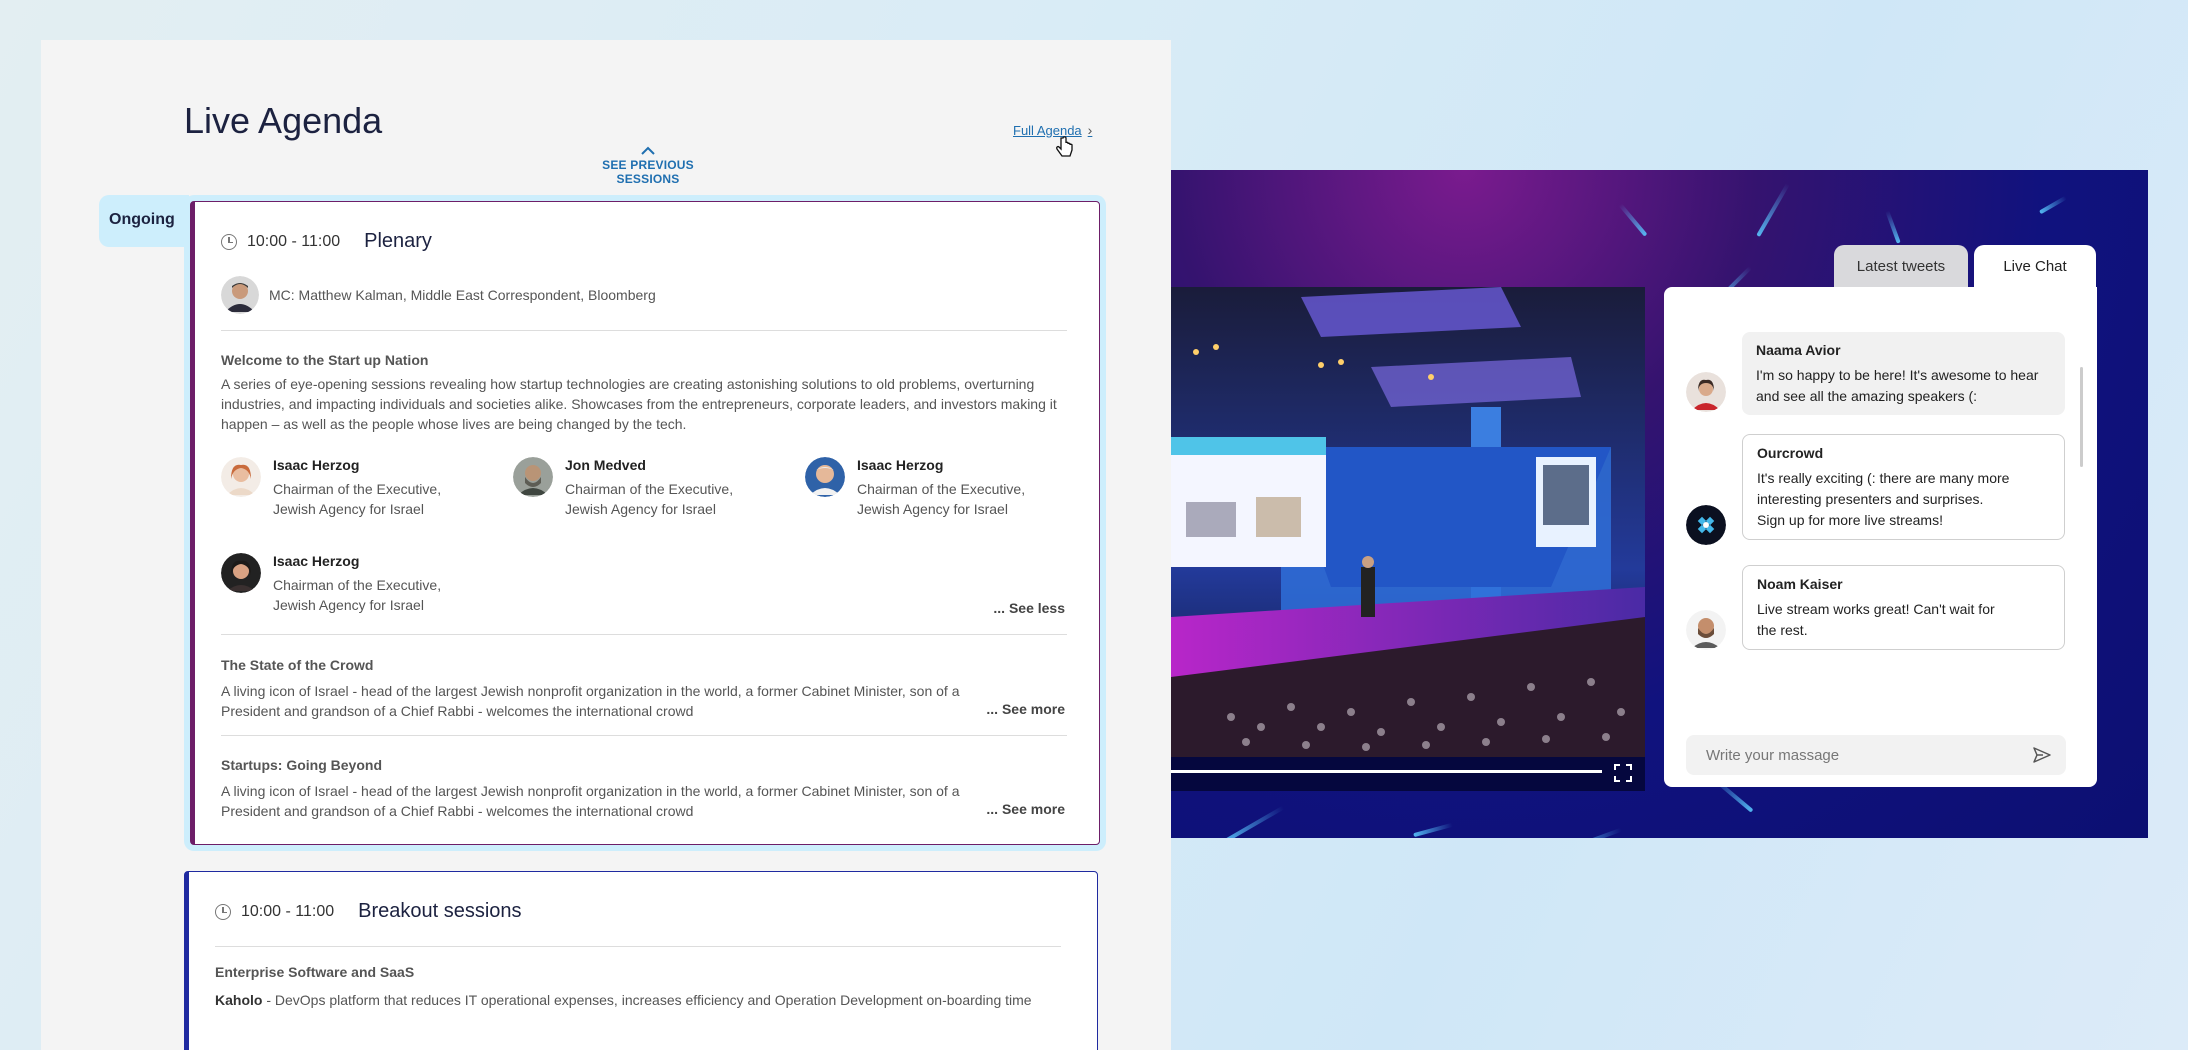 This screenshot has width=2188, height=1050. Describe the element at coordinates (440, 911) in the screenshot. I see `session-name: Breakout sessions` at that location.